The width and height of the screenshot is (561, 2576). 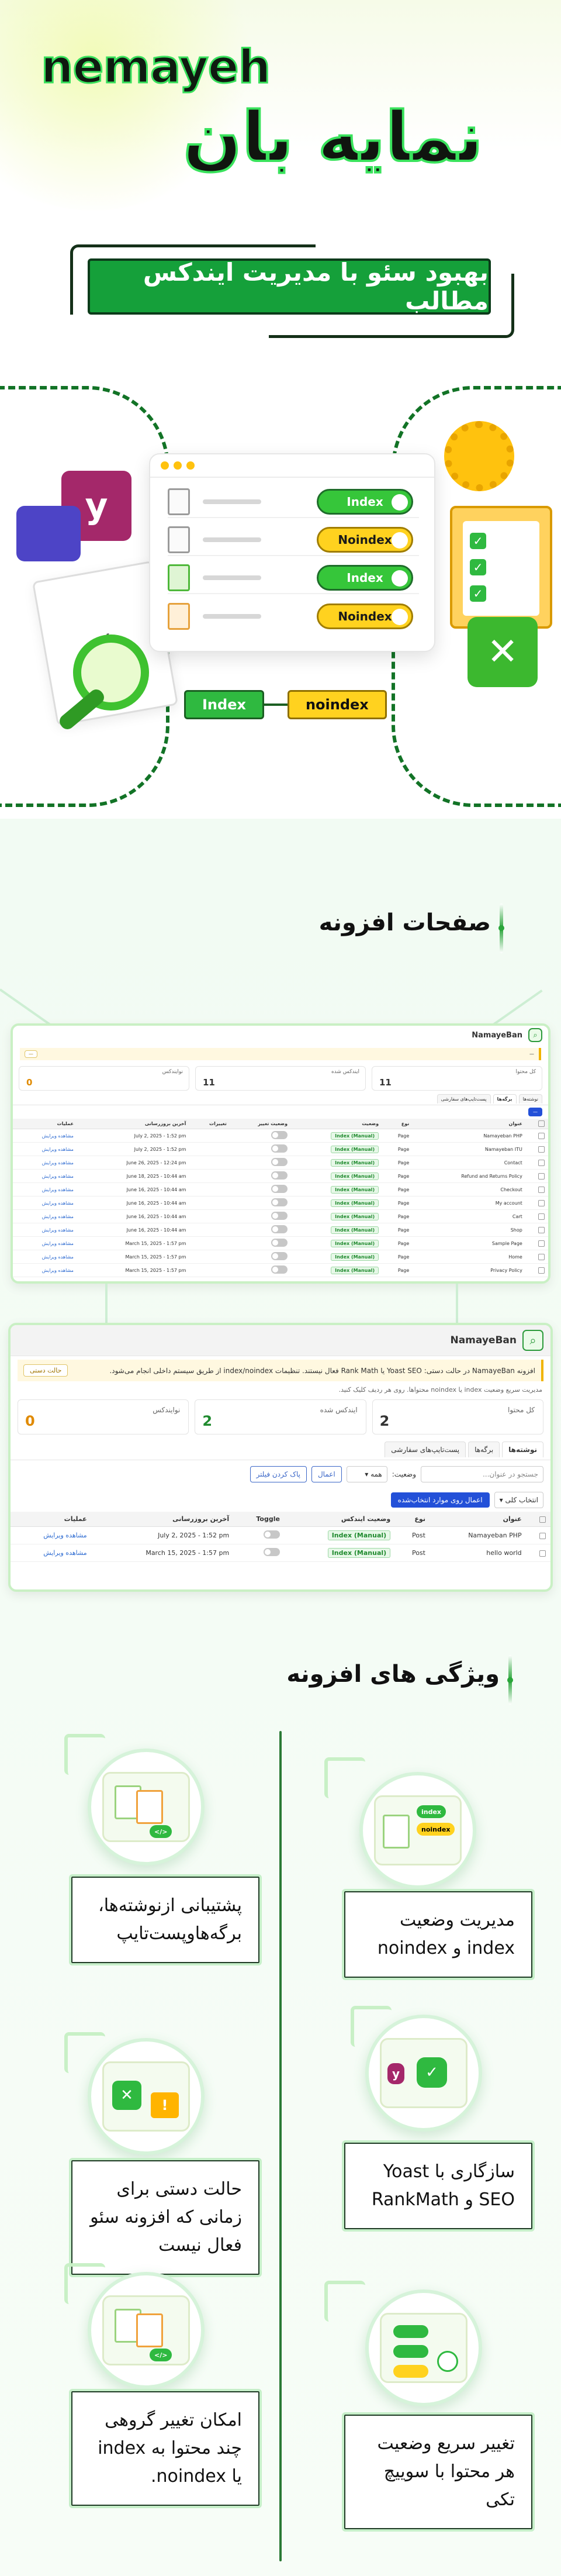 What do you see at coordinates (440, 1500) in the screenshot?
I see `bulk-apply-button: اعمال روی موارد انتخاب‌شده` at bounding box center [440, 1500].